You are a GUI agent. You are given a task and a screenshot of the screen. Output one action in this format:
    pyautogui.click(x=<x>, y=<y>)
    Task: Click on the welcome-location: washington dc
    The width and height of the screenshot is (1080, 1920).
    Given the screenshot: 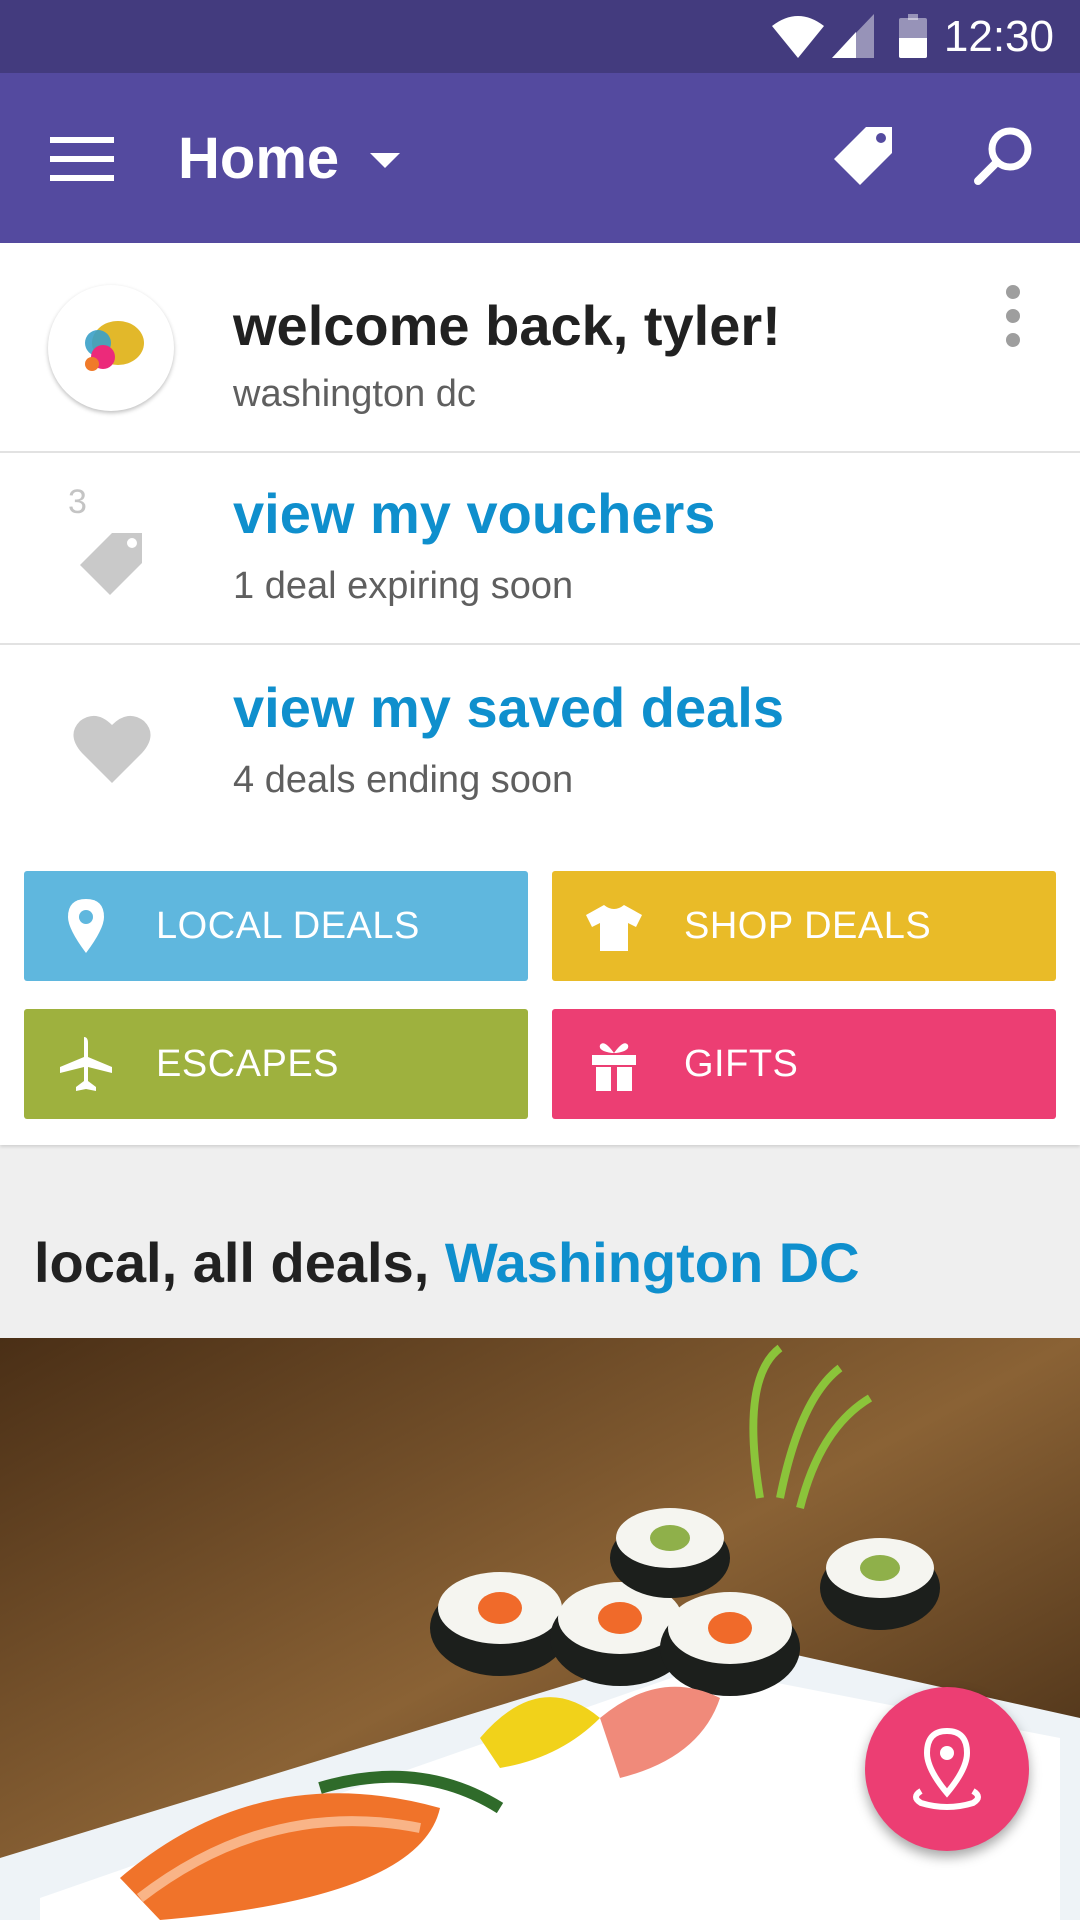 What is the action you would take?
    pyautogui.click(x=354, y=394)
    